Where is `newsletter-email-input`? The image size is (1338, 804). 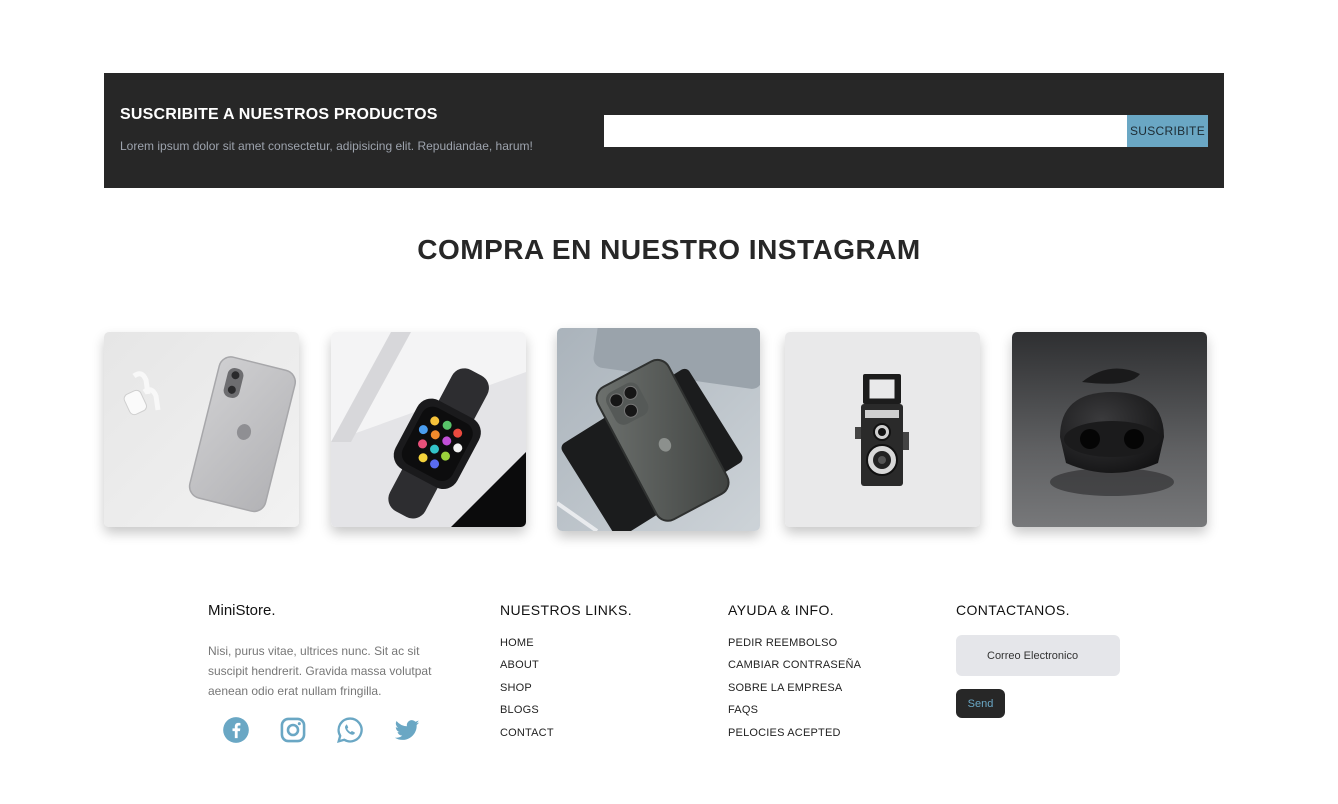 newsletter-email-input is located at coordinates (865, 131).